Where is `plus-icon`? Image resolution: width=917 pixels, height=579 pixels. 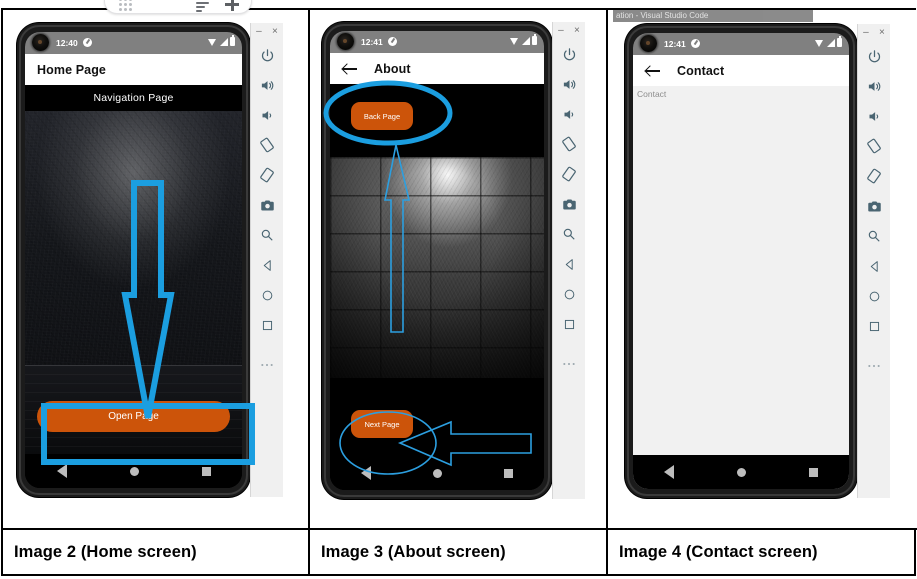
plus-icon is located at coordinates (232, 5).